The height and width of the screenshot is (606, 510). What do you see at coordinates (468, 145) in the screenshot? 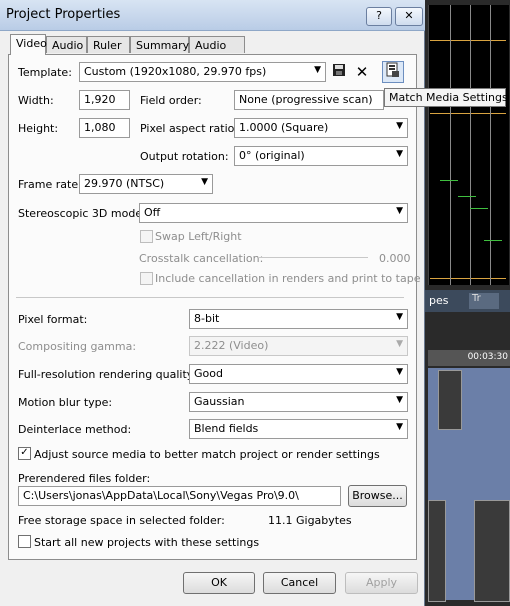
I see `background-waveform-area` at bounding box center [468, 145].